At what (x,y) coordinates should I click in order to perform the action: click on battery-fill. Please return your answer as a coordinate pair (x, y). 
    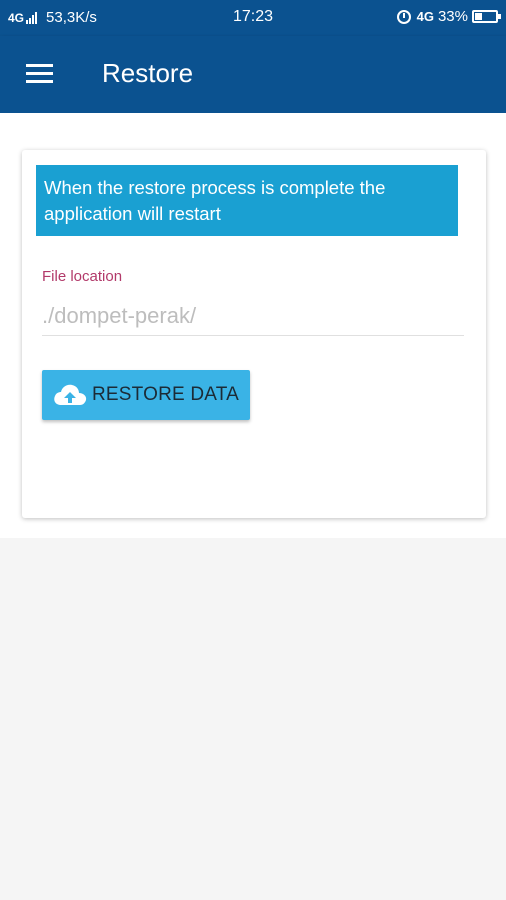
    Looking at the image, I should click on (478, 16).